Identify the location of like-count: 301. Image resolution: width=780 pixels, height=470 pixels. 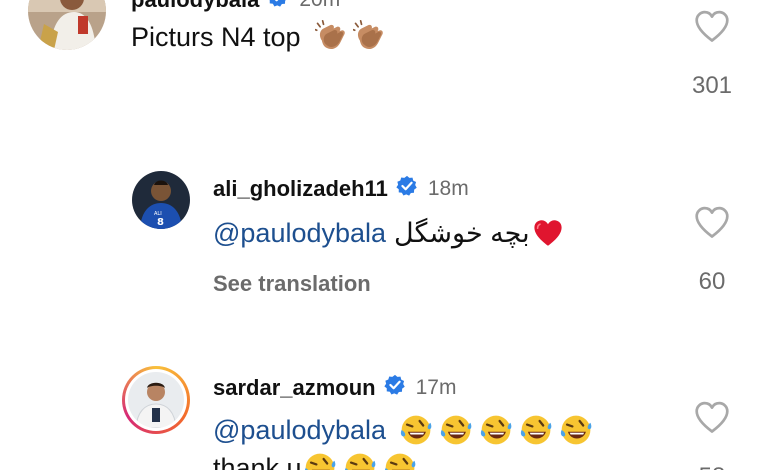
(712, 85).